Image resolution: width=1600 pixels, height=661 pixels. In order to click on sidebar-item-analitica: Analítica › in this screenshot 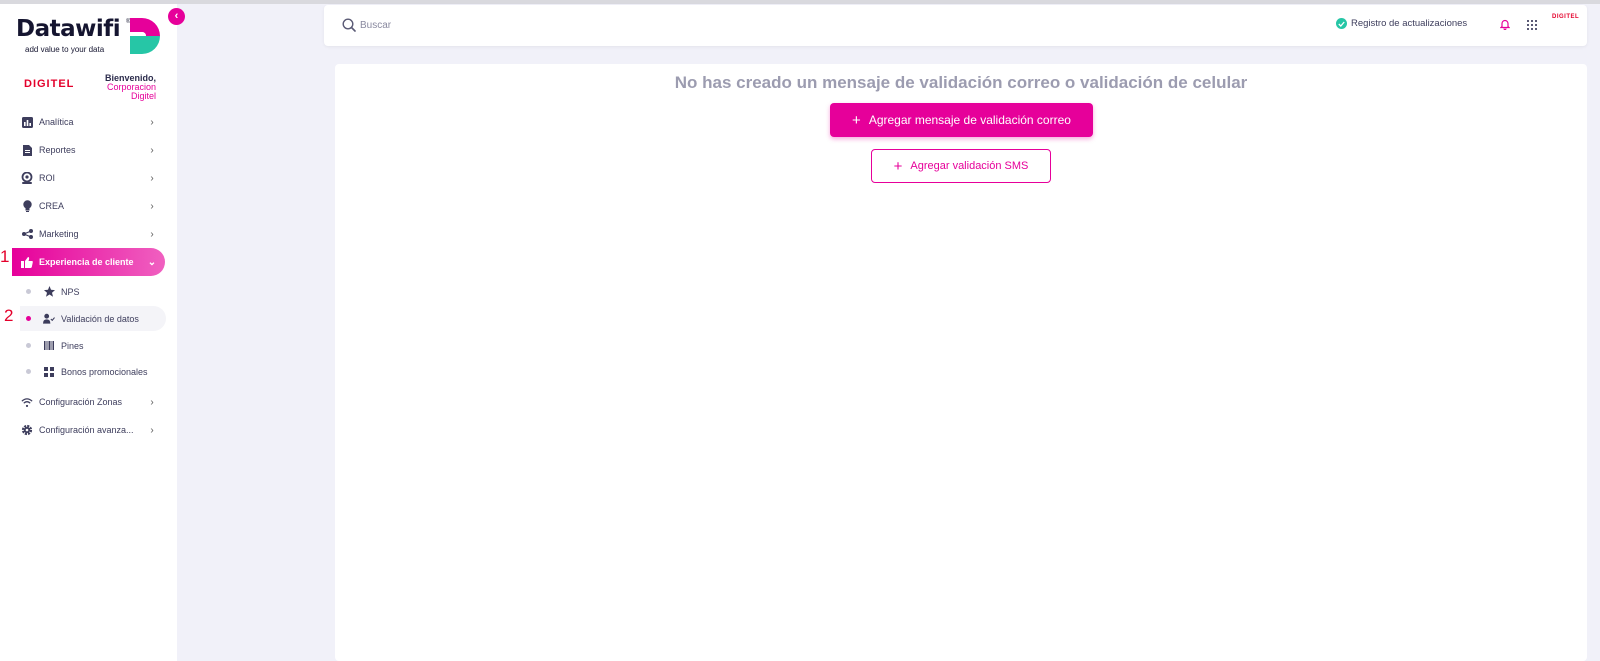, I will do `click(88, 122)`.